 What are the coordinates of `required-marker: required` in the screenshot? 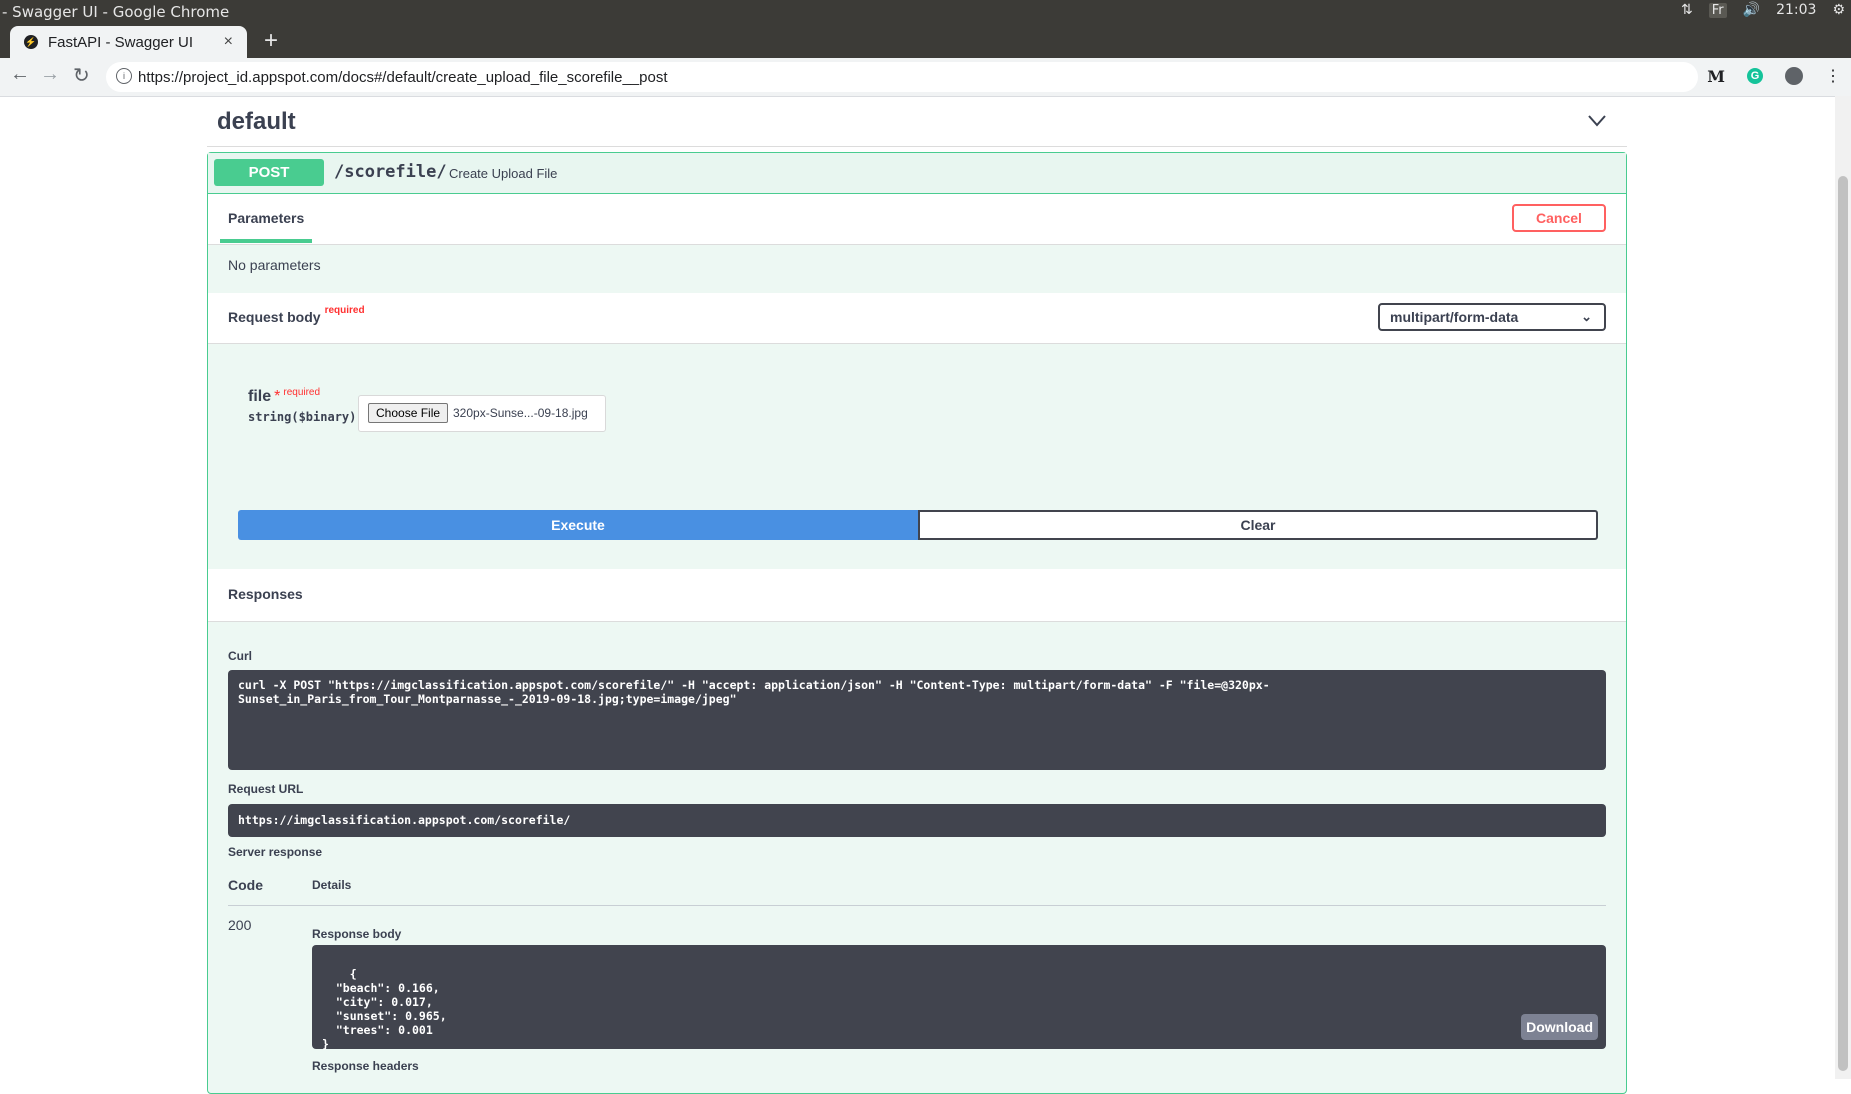 It's located at (344, 310).